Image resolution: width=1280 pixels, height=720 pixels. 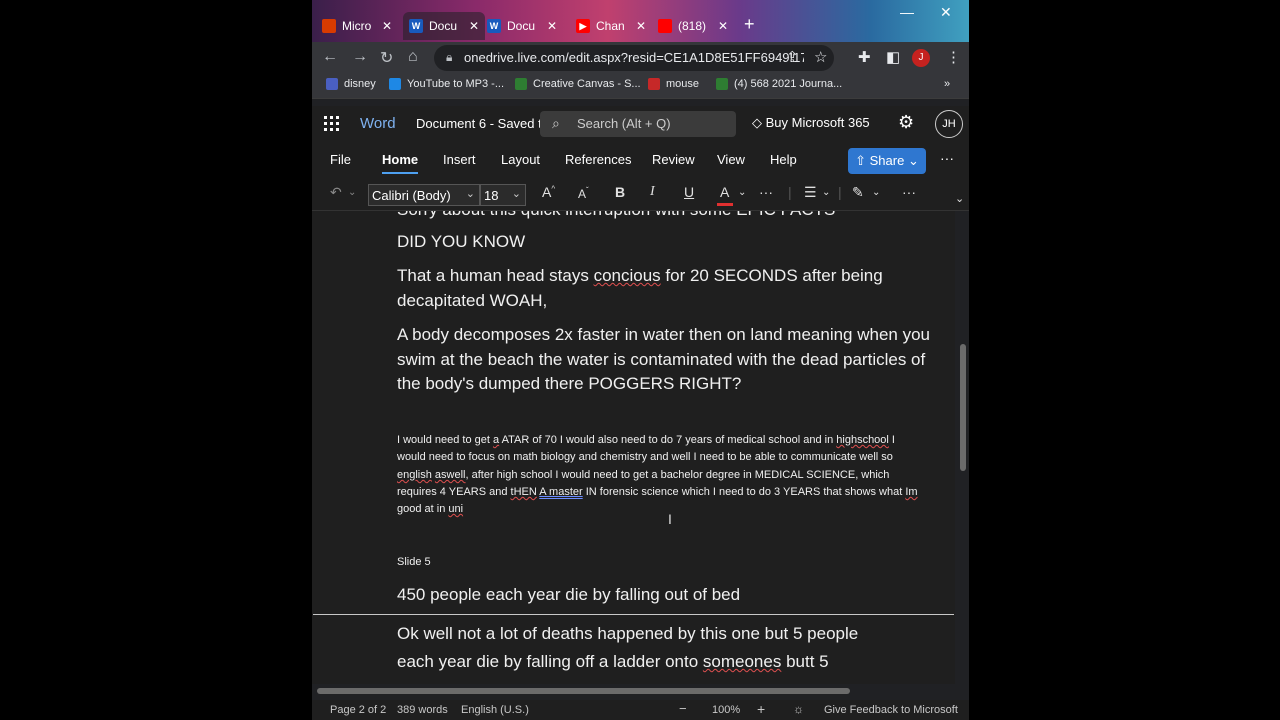 What do you see at coordinates (583, 193) in the screenshot?
I see `shrink-font-icon: Aˇ` at bounding box center [583, 193].